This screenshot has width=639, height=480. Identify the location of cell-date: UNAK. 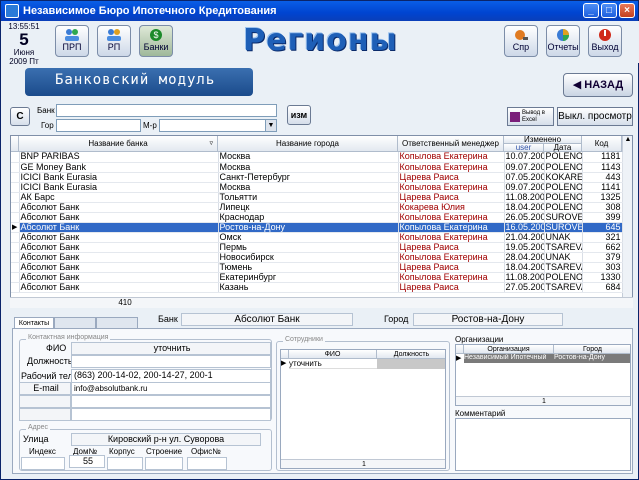
(563, 237).